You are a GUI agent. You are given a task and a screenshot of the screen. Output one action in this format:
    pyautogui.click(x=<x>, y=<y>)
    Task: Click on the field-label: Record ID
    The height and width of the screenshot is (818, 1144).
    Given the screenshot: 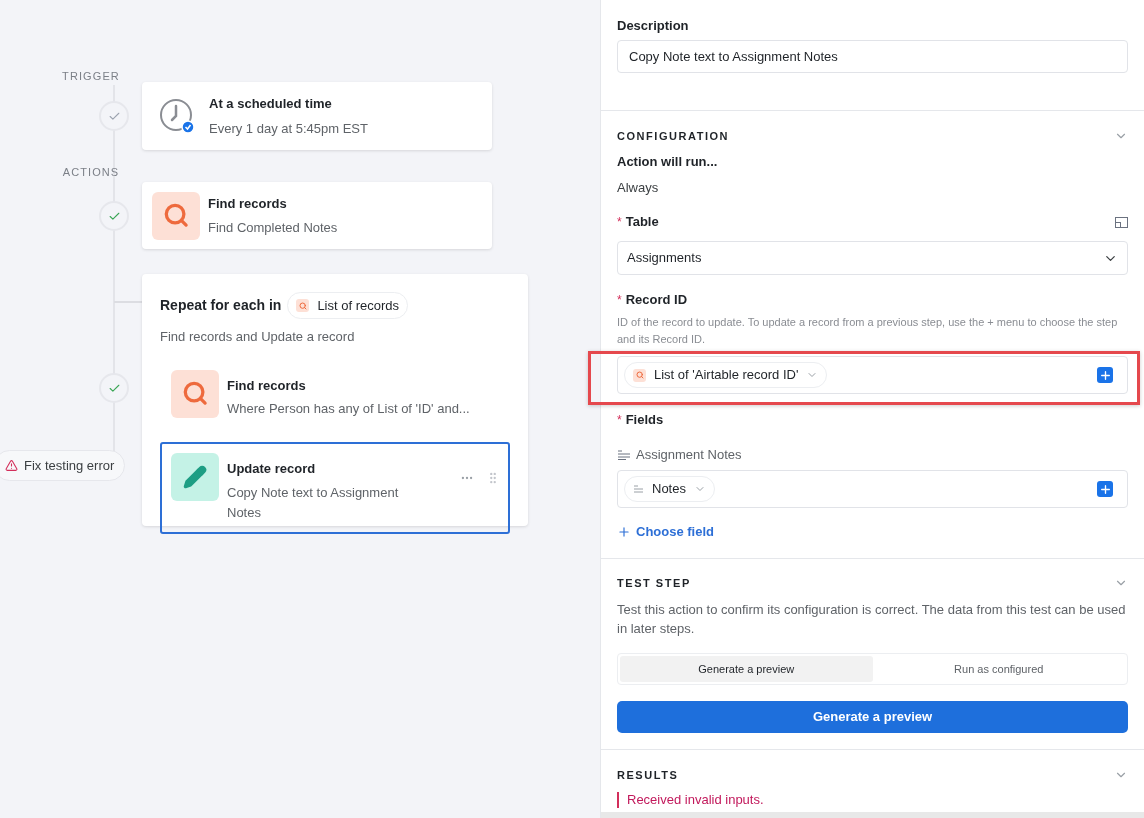 What is the action you would take?
    pyautogui.click(x=656, y=300)
    